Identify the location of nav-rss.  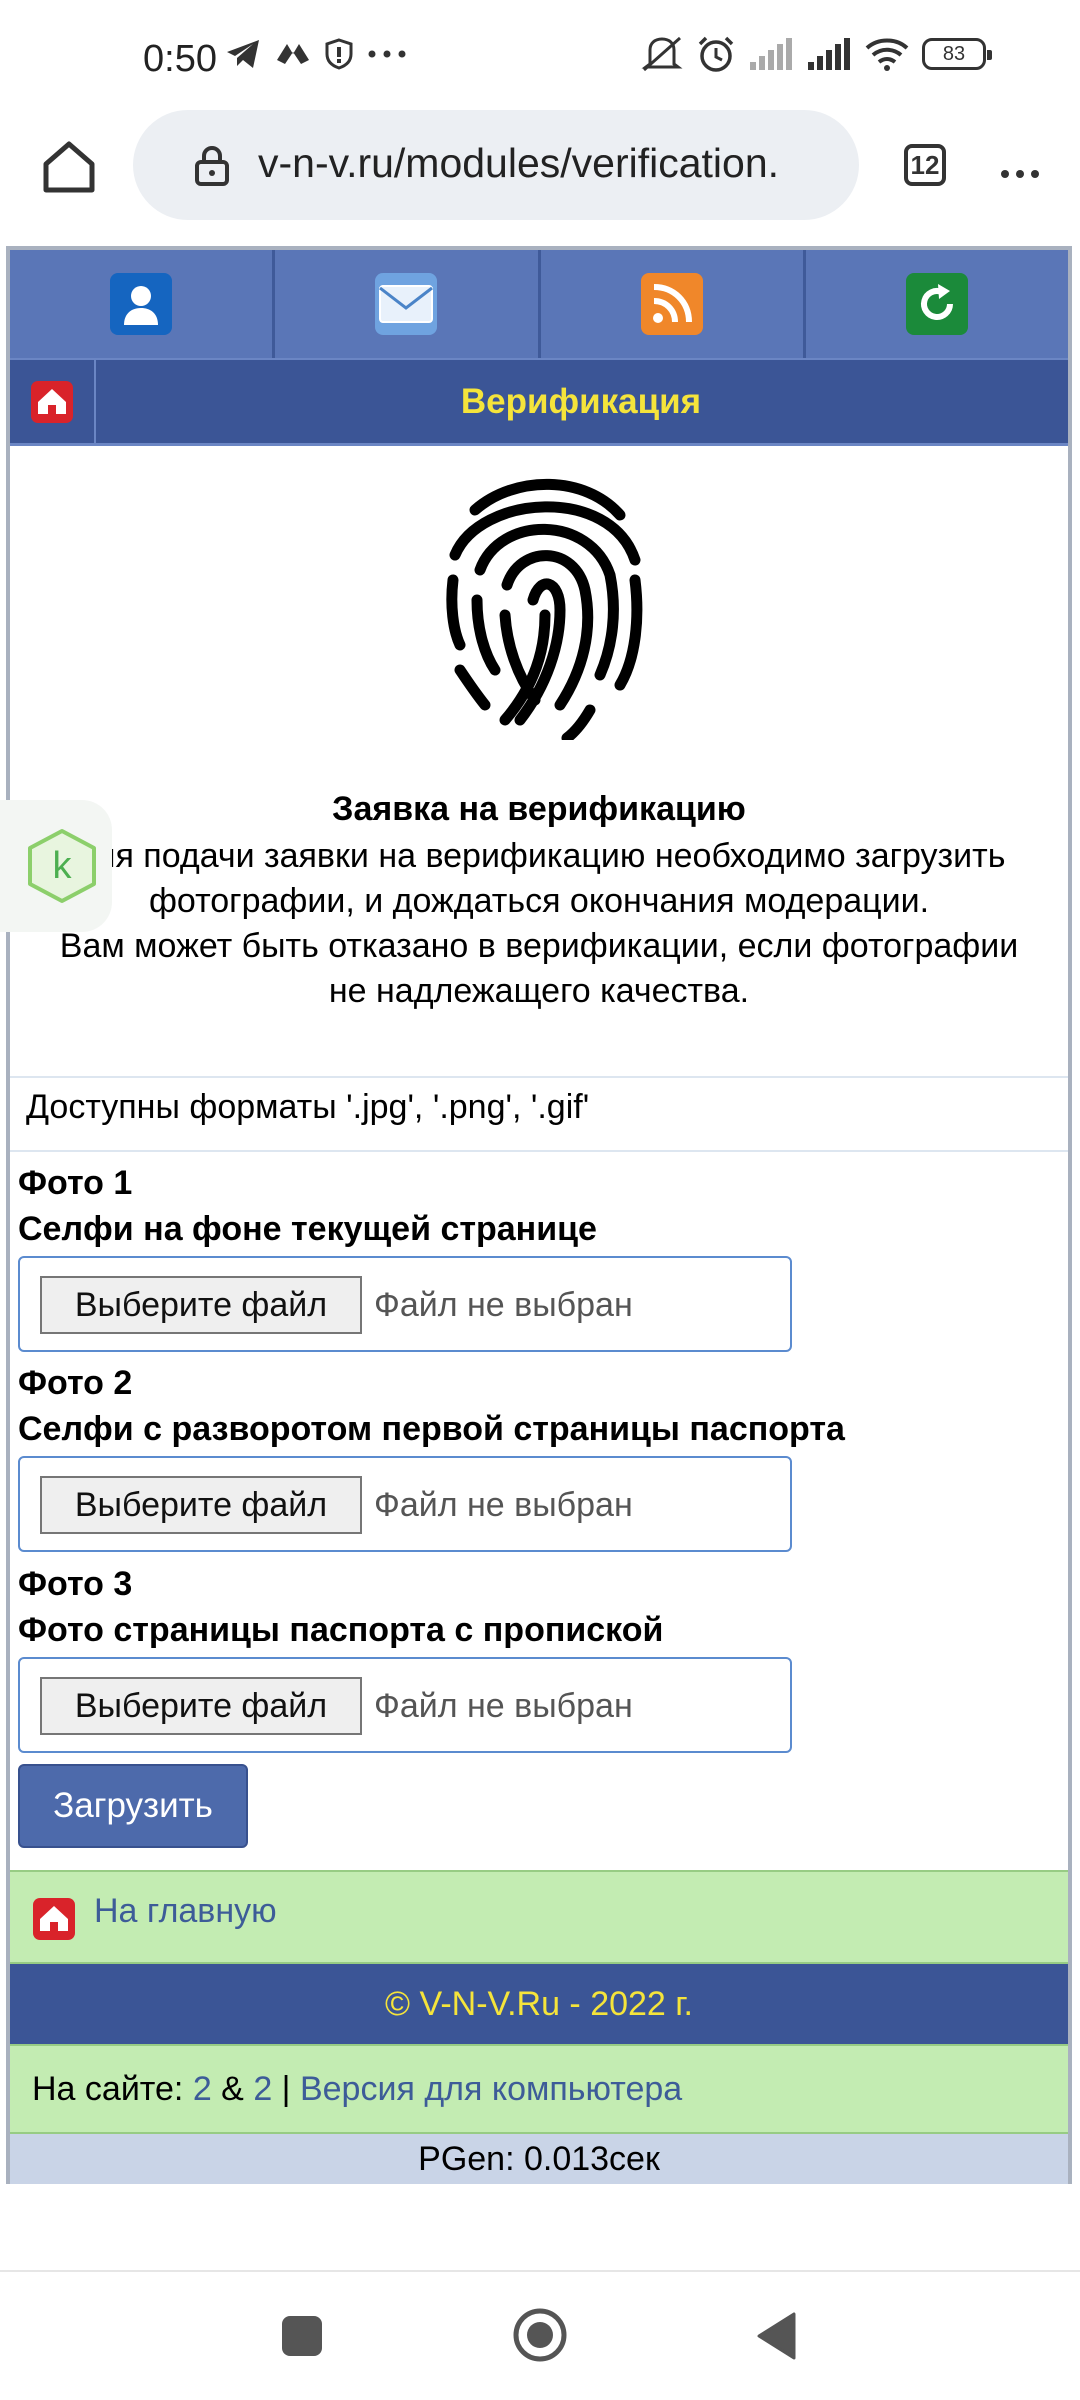
(673, 304).